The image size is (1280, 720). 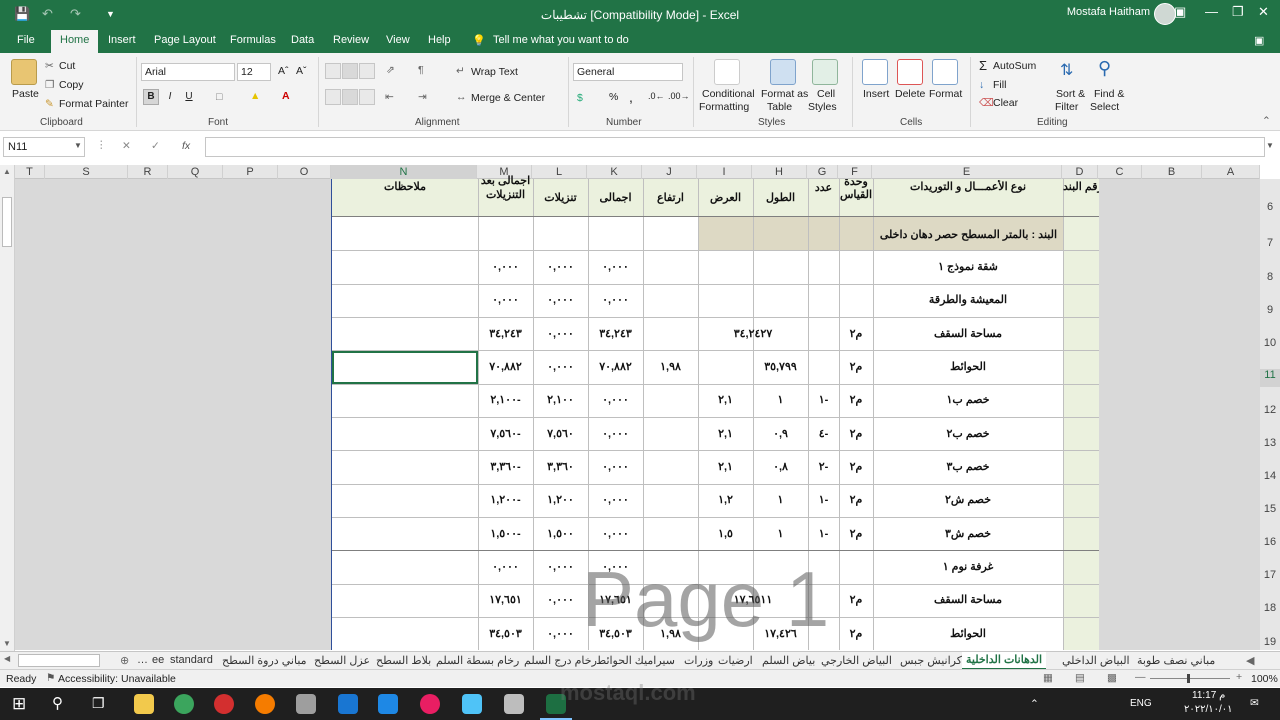 I want to click on cell-i: ٢,١, so click(x=725, y=399).